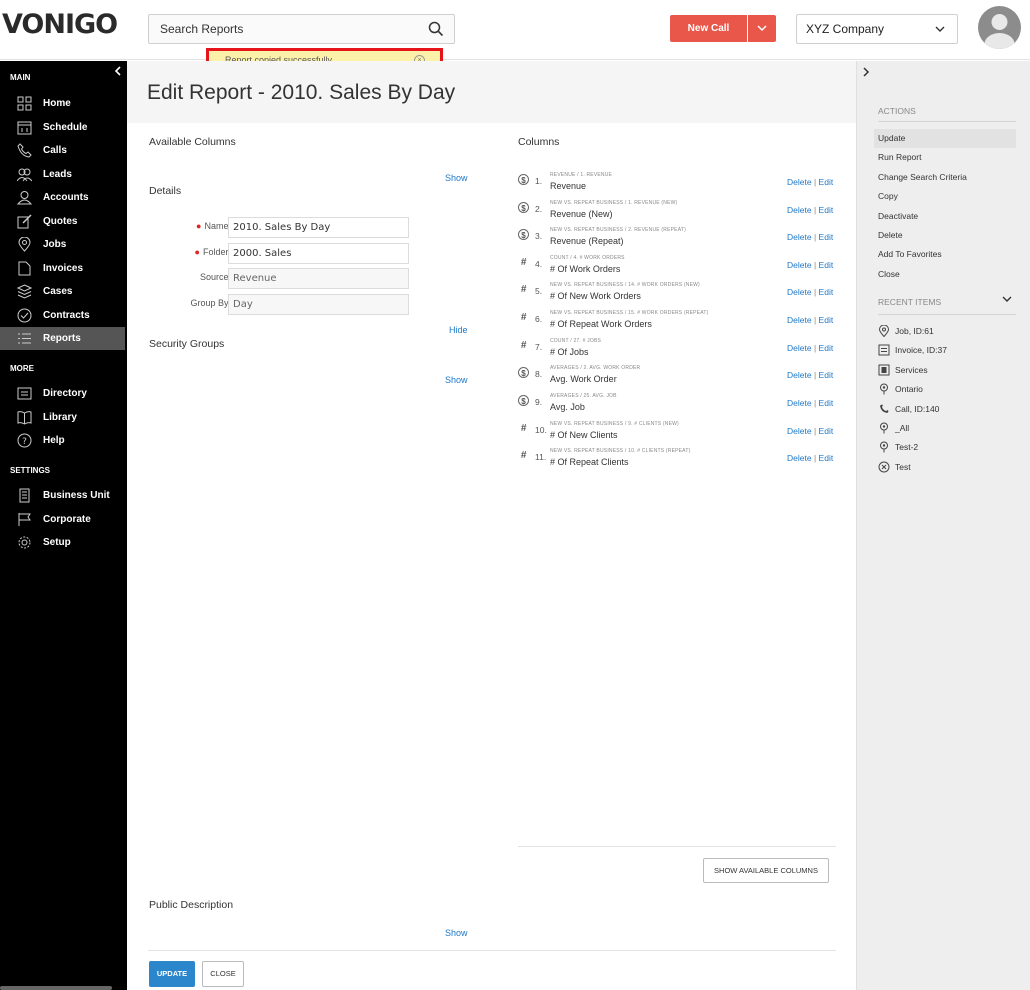  Describe the element at coordinates (914, 331) in the screenshot. I see `recent-item-label: Job, ID:61` at that location.